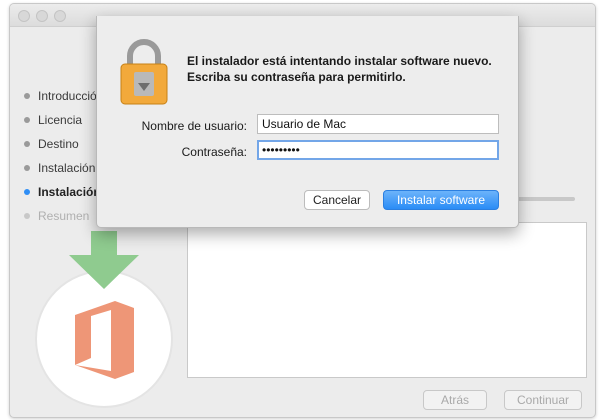 This screenshot has height=420, width=603. What do you see at coordinates (455, 400) in the screenshot?
I see `back-button: Atrás` at bounding box center [455, 400].